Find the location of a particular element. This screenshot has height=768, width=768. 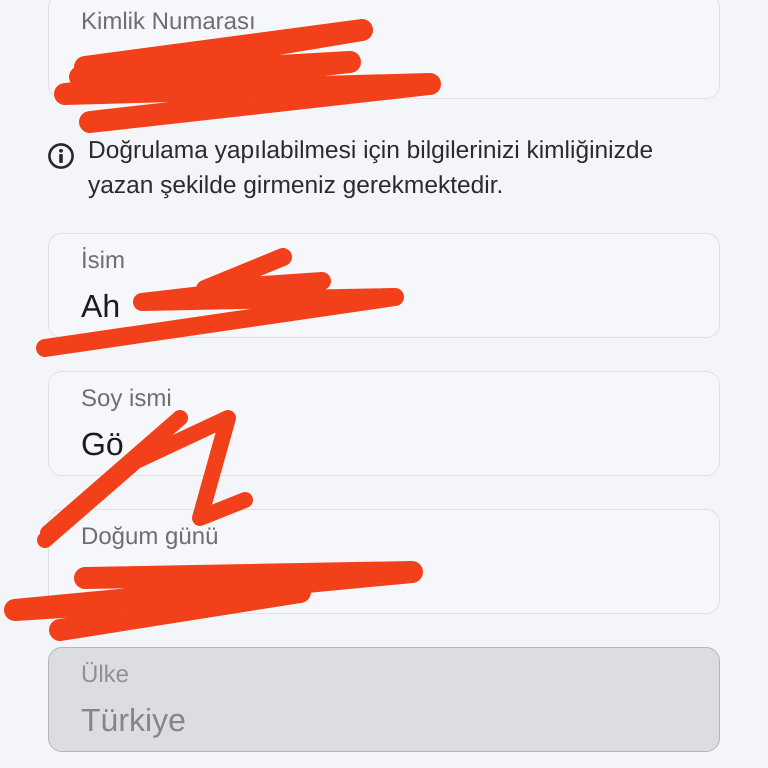

field-value: Gö is located at coordinates (102, 444).